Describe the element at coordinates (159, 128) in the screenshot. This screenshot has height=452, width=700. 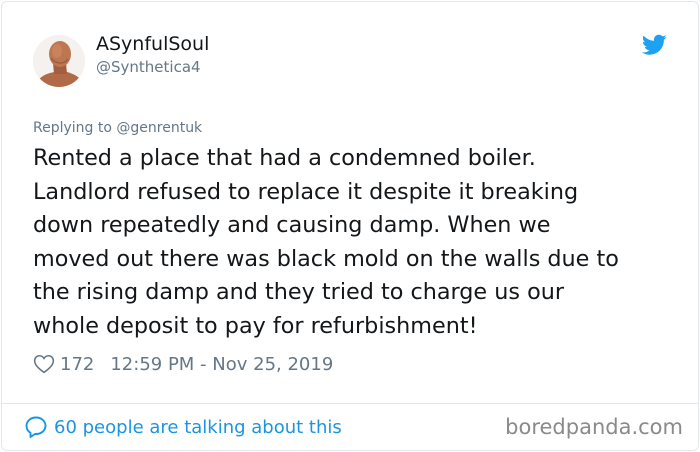
I see `reply-mention-link: @genrentuk` at that location.